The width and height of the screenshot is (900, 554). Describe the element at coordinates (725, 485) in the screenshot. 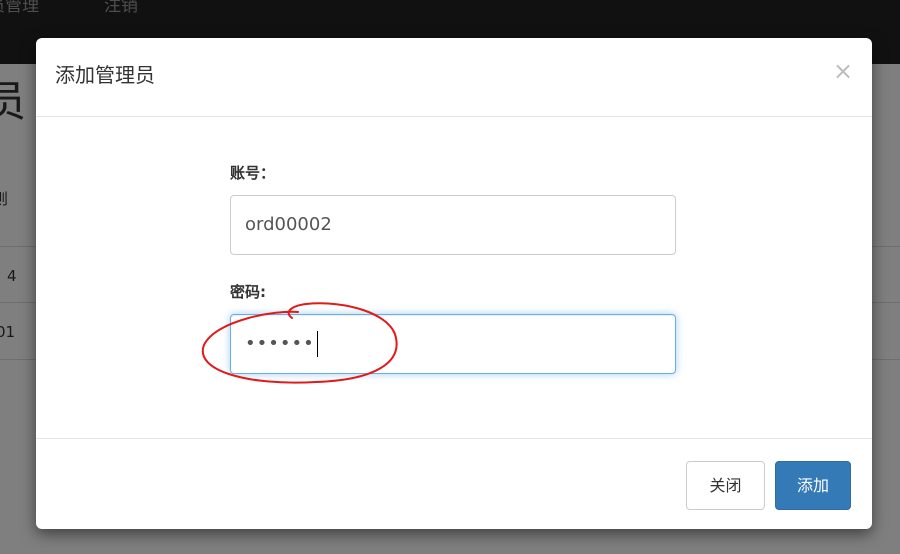

I see `close-button: 关闭` at that location.